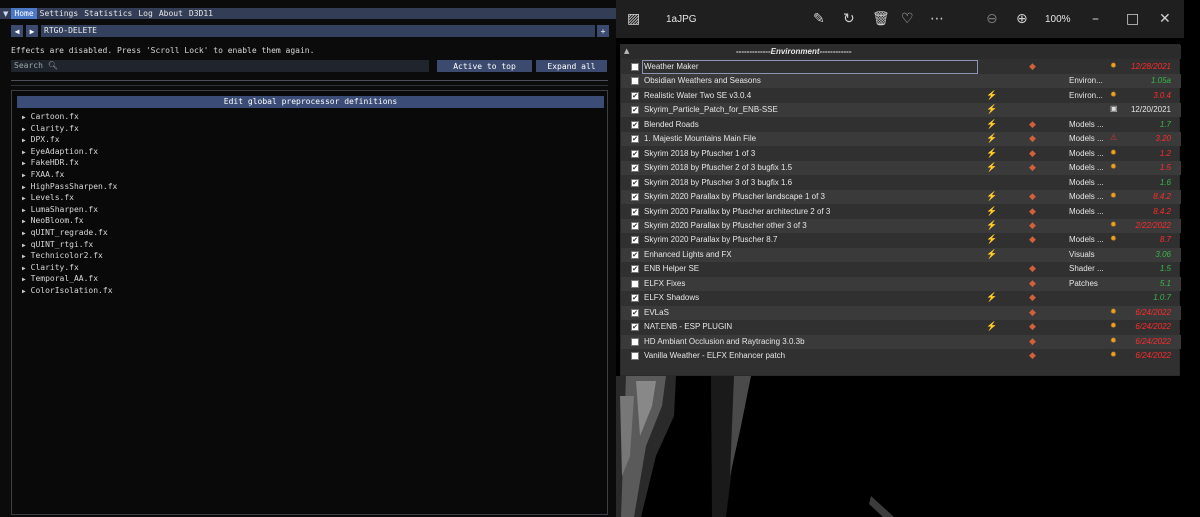 The image size is (1200, 517). What do you see at coordinates (1032, 268) in the screenshot?
I see `plugin-flag-icon: ◆` at bounding box center [1032, 268].